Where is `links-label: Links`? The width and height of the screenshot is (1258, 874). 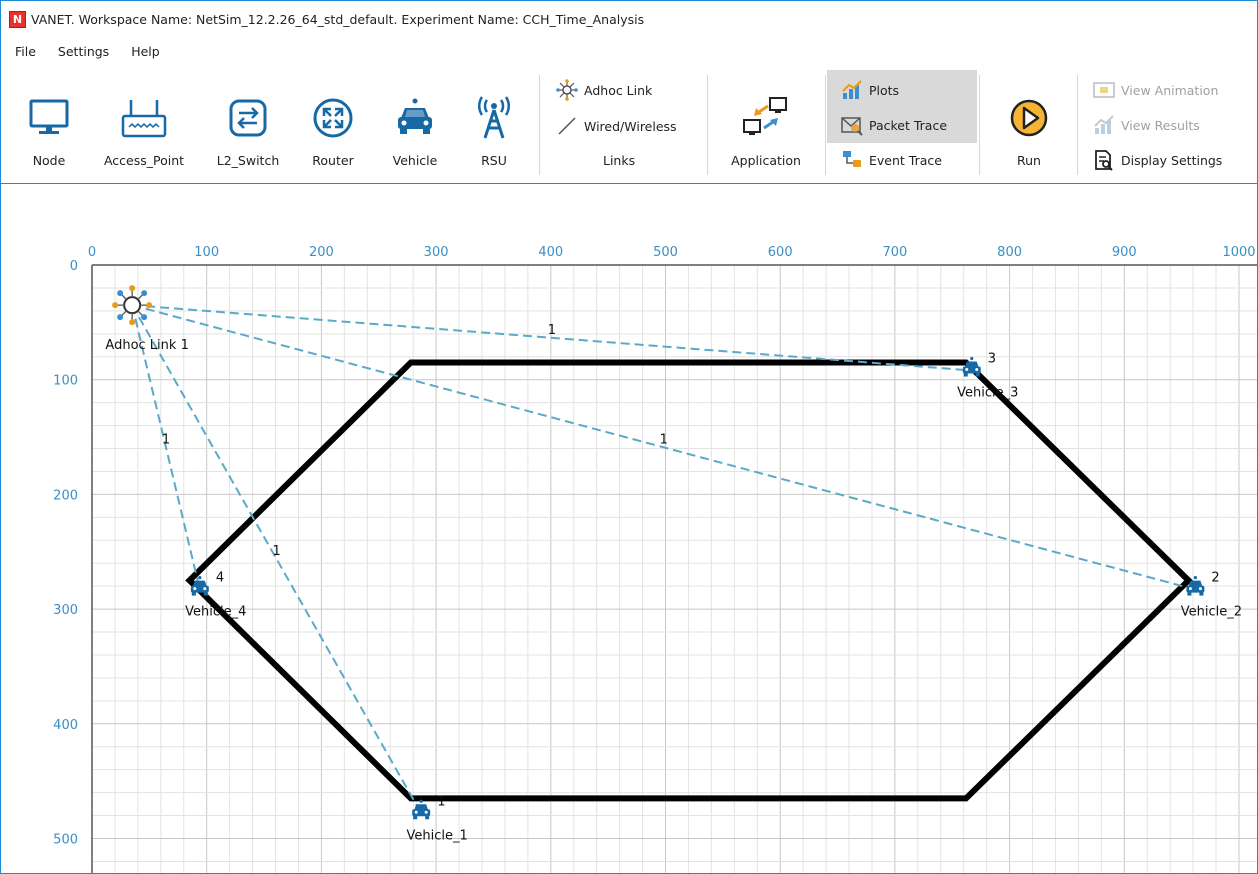 links-label: Links is located at coordinates (619, 160).